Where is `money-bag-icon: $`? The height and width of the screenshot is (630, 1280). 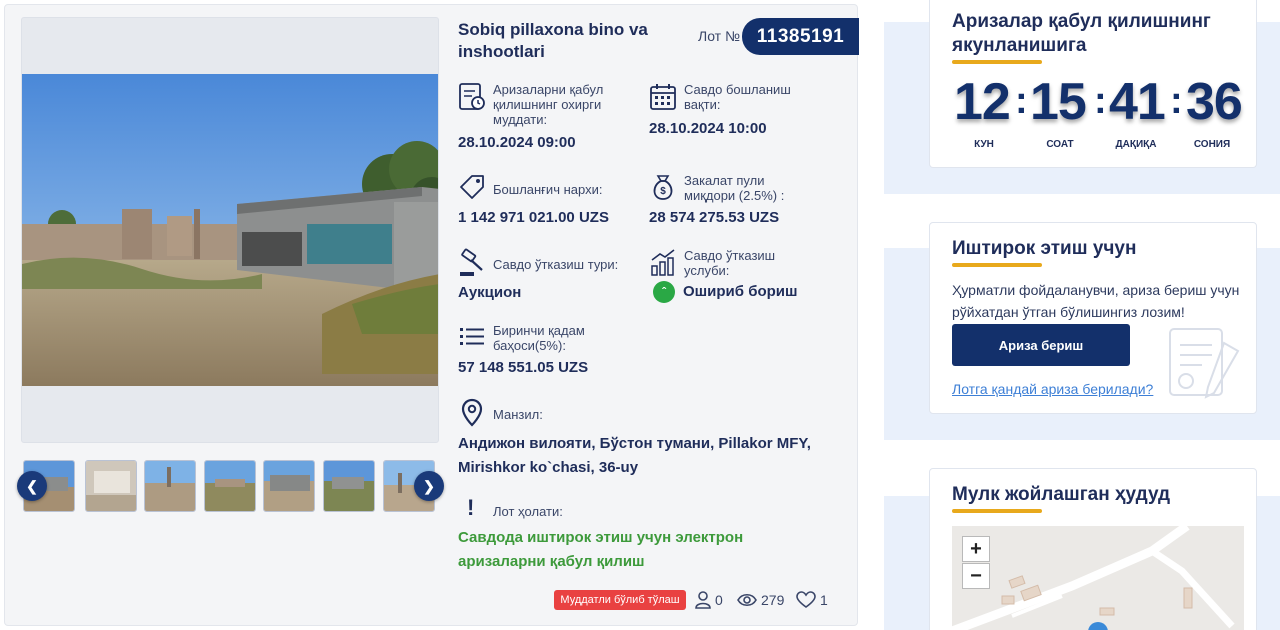
money-bag-icon: $ is located at coordinates (663, 187).